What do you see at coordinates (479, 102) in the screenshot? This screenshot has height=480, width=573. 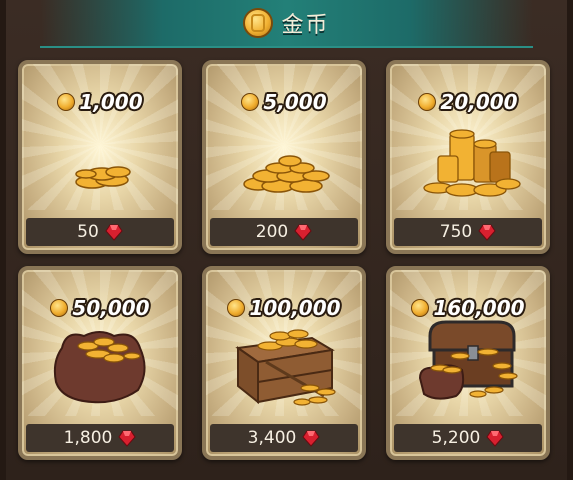 I see `coin-amount: 20,000` at bounding box center [479, 102].